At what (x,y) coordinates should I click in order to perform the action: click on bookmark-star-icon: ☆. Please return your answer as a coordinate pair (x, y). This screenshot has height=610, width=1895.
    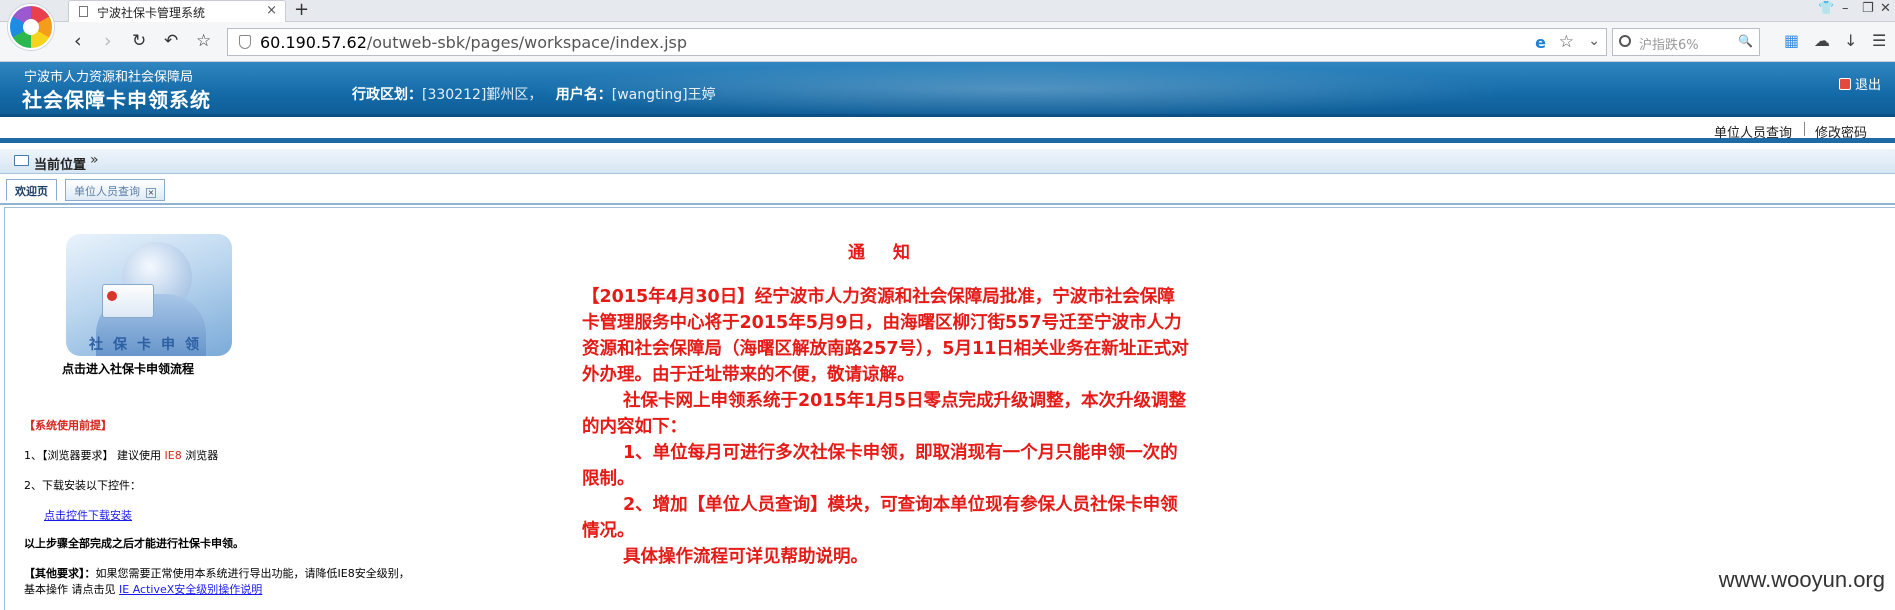
    Looking at the image, I should click on (203, 41).